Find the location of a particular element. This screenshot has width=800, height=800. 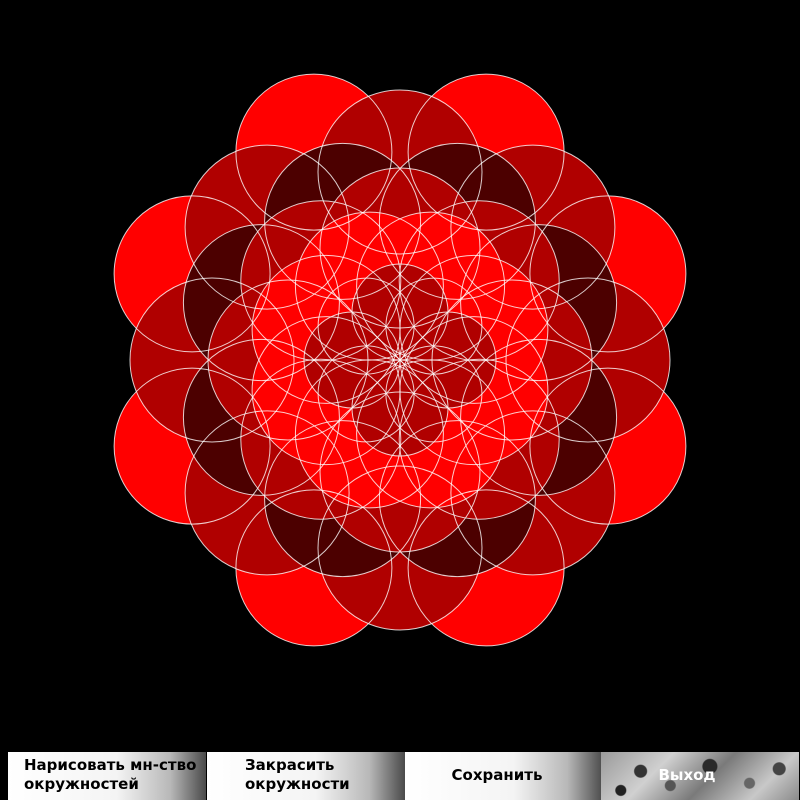

draw-circle-set-label-line2: окружностей is located at coordinates (81, 784).